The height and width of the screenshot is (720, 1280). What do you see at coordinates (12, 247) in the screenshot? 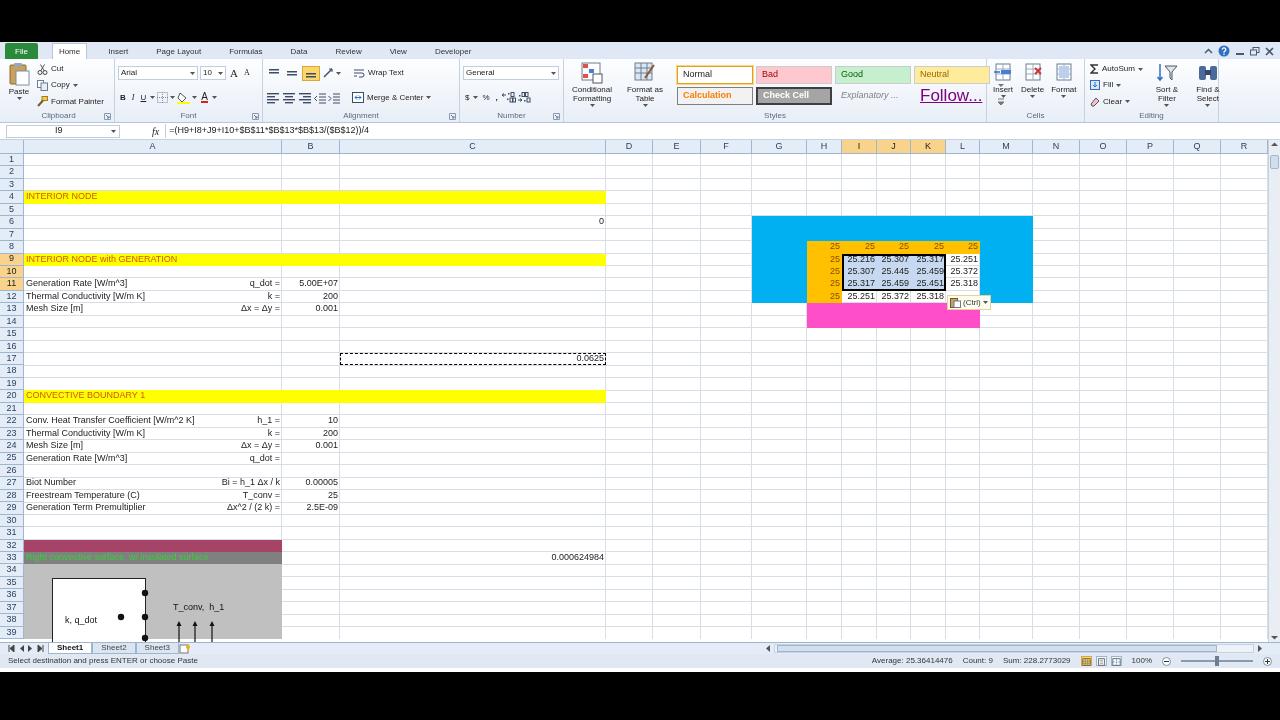
I see `row-header: 8` at bounding box center [12, 247].